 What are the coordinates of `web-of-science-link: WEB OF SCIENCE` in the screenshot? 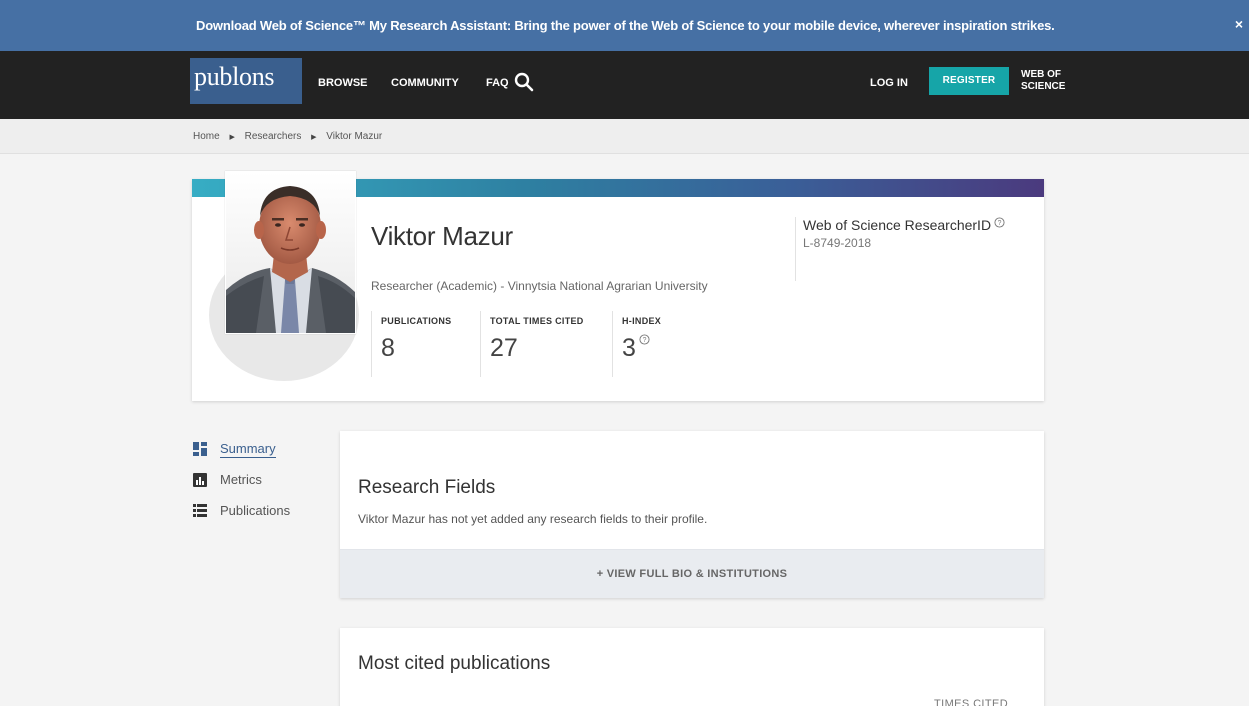 It's located at (1043, 81).